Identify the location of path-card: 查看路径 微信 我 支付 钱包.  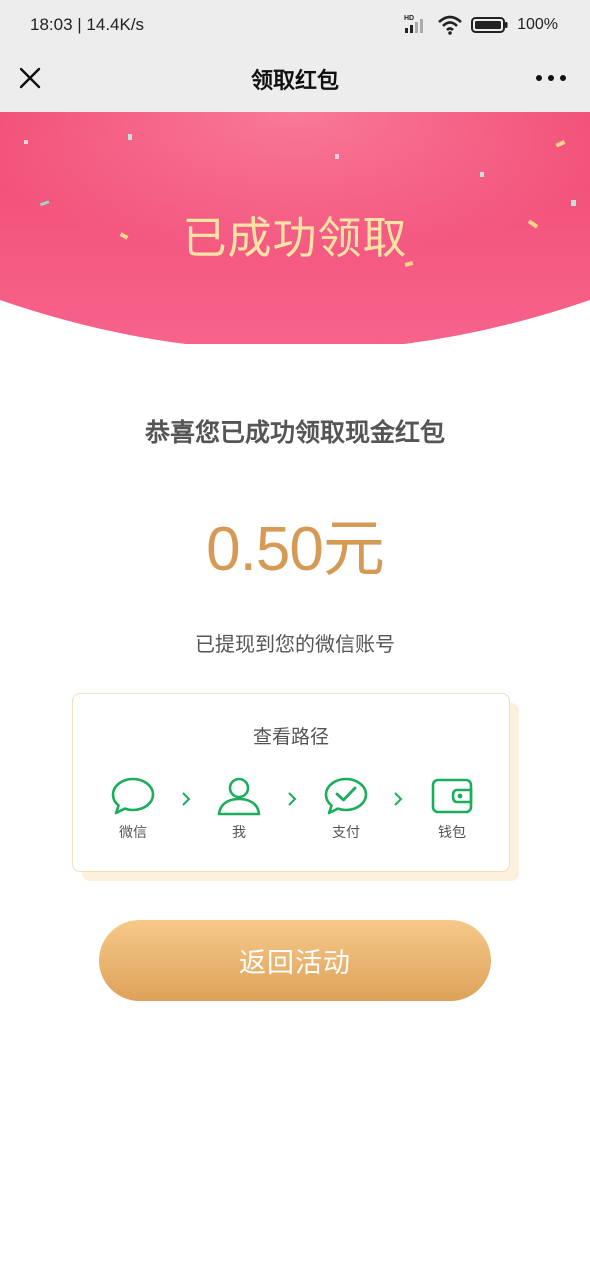
(291, 782).